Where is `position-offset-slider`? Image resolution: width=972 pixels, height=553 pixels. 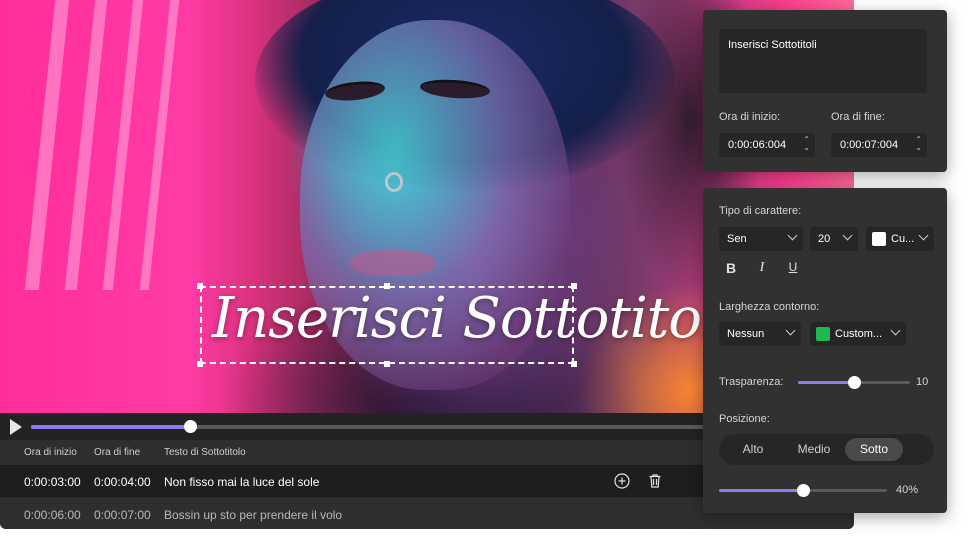
position-offset-slider is located at coordinates (803, 490).